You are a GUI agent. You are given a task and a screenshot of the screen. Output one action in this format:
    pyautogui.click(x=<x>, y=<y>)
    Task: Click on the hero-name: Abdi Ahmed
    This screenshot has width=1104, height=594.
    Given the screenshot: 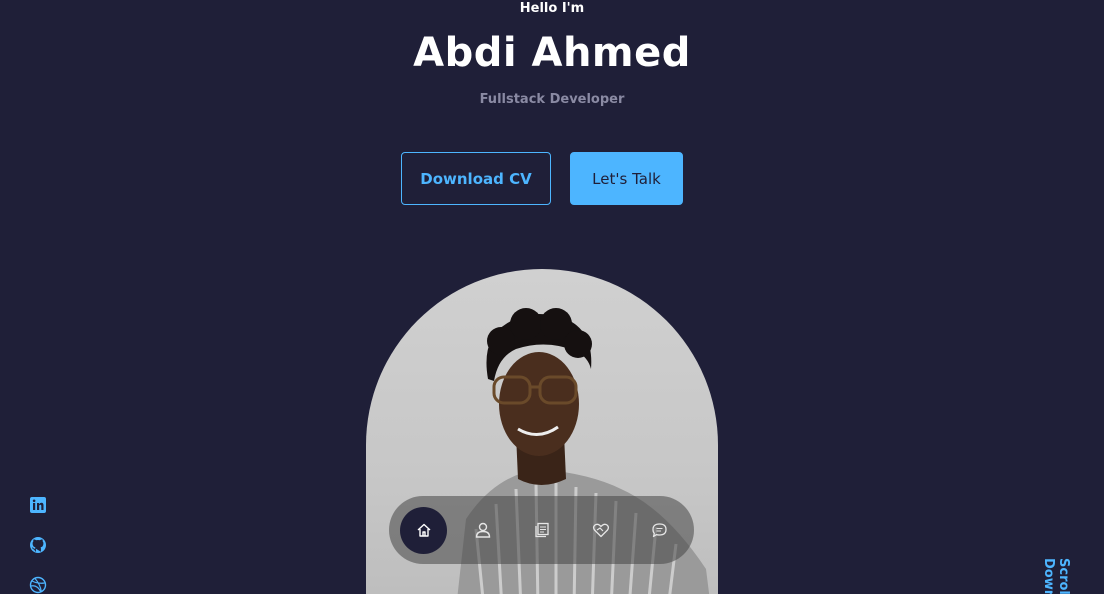 What is the action you would take?
    pyautogui.click(x=552, y=53)
    